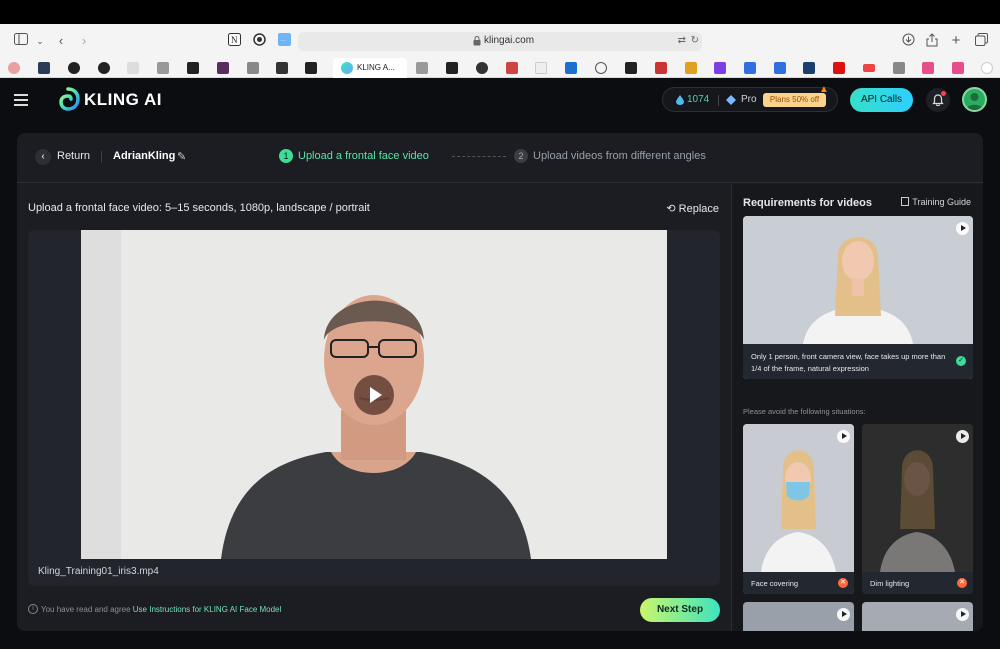 The width and height of the screenshot is (1000, 649). What do you see at coordinates (858, 280) in the screenshot?
I see `good-example-thumbnail` at bounding box center [858, 280].